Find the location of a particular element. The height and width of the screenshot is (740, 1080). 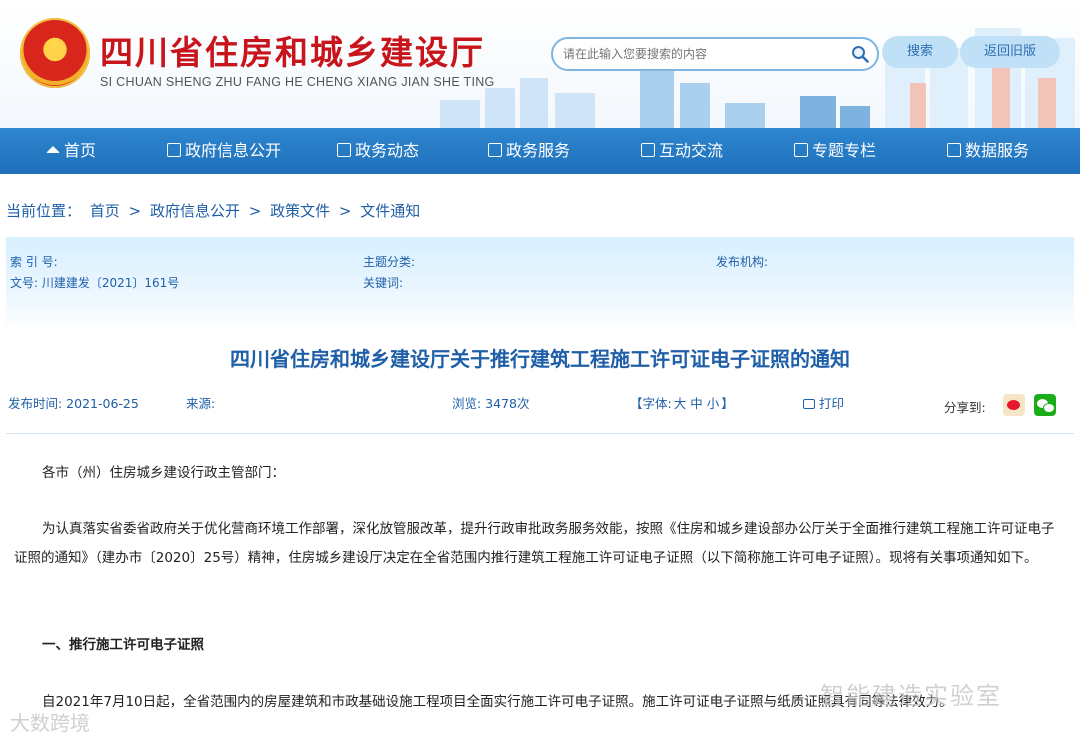

share-label: 分享到: is located at coordinates (965, 407).